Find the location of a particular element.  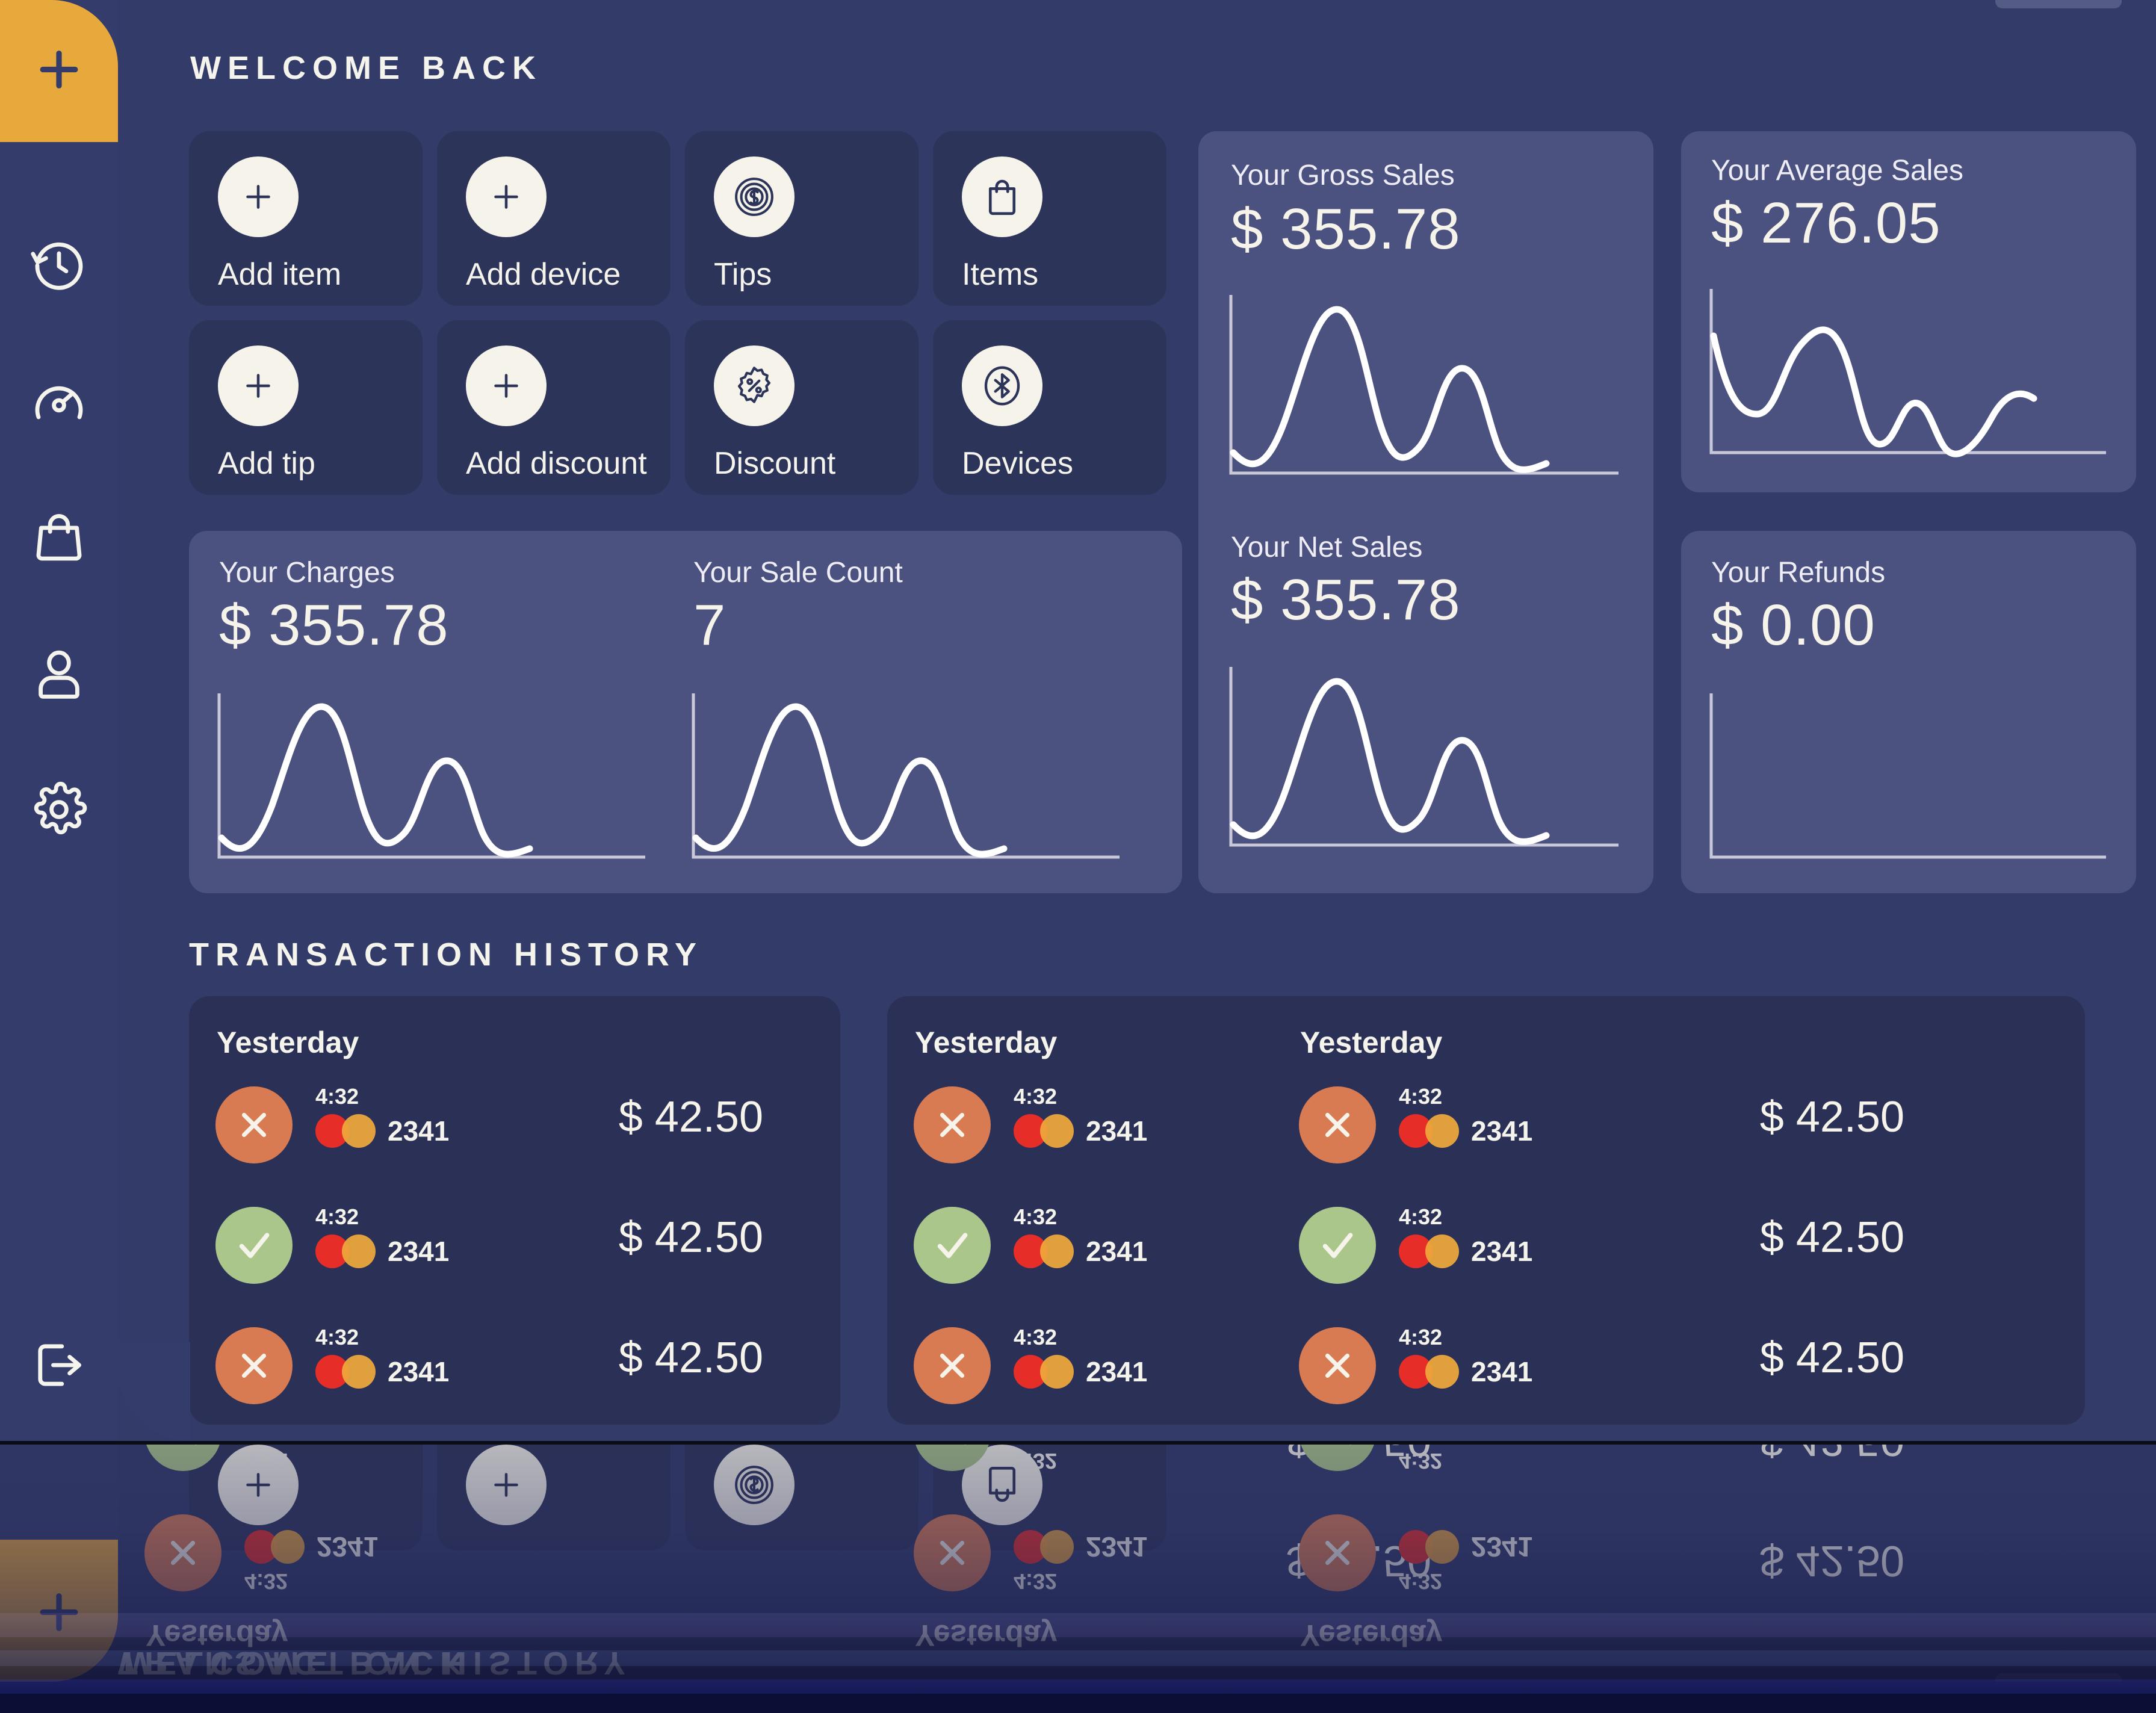

sidebar-item-history is located at coordinates (59, 267).